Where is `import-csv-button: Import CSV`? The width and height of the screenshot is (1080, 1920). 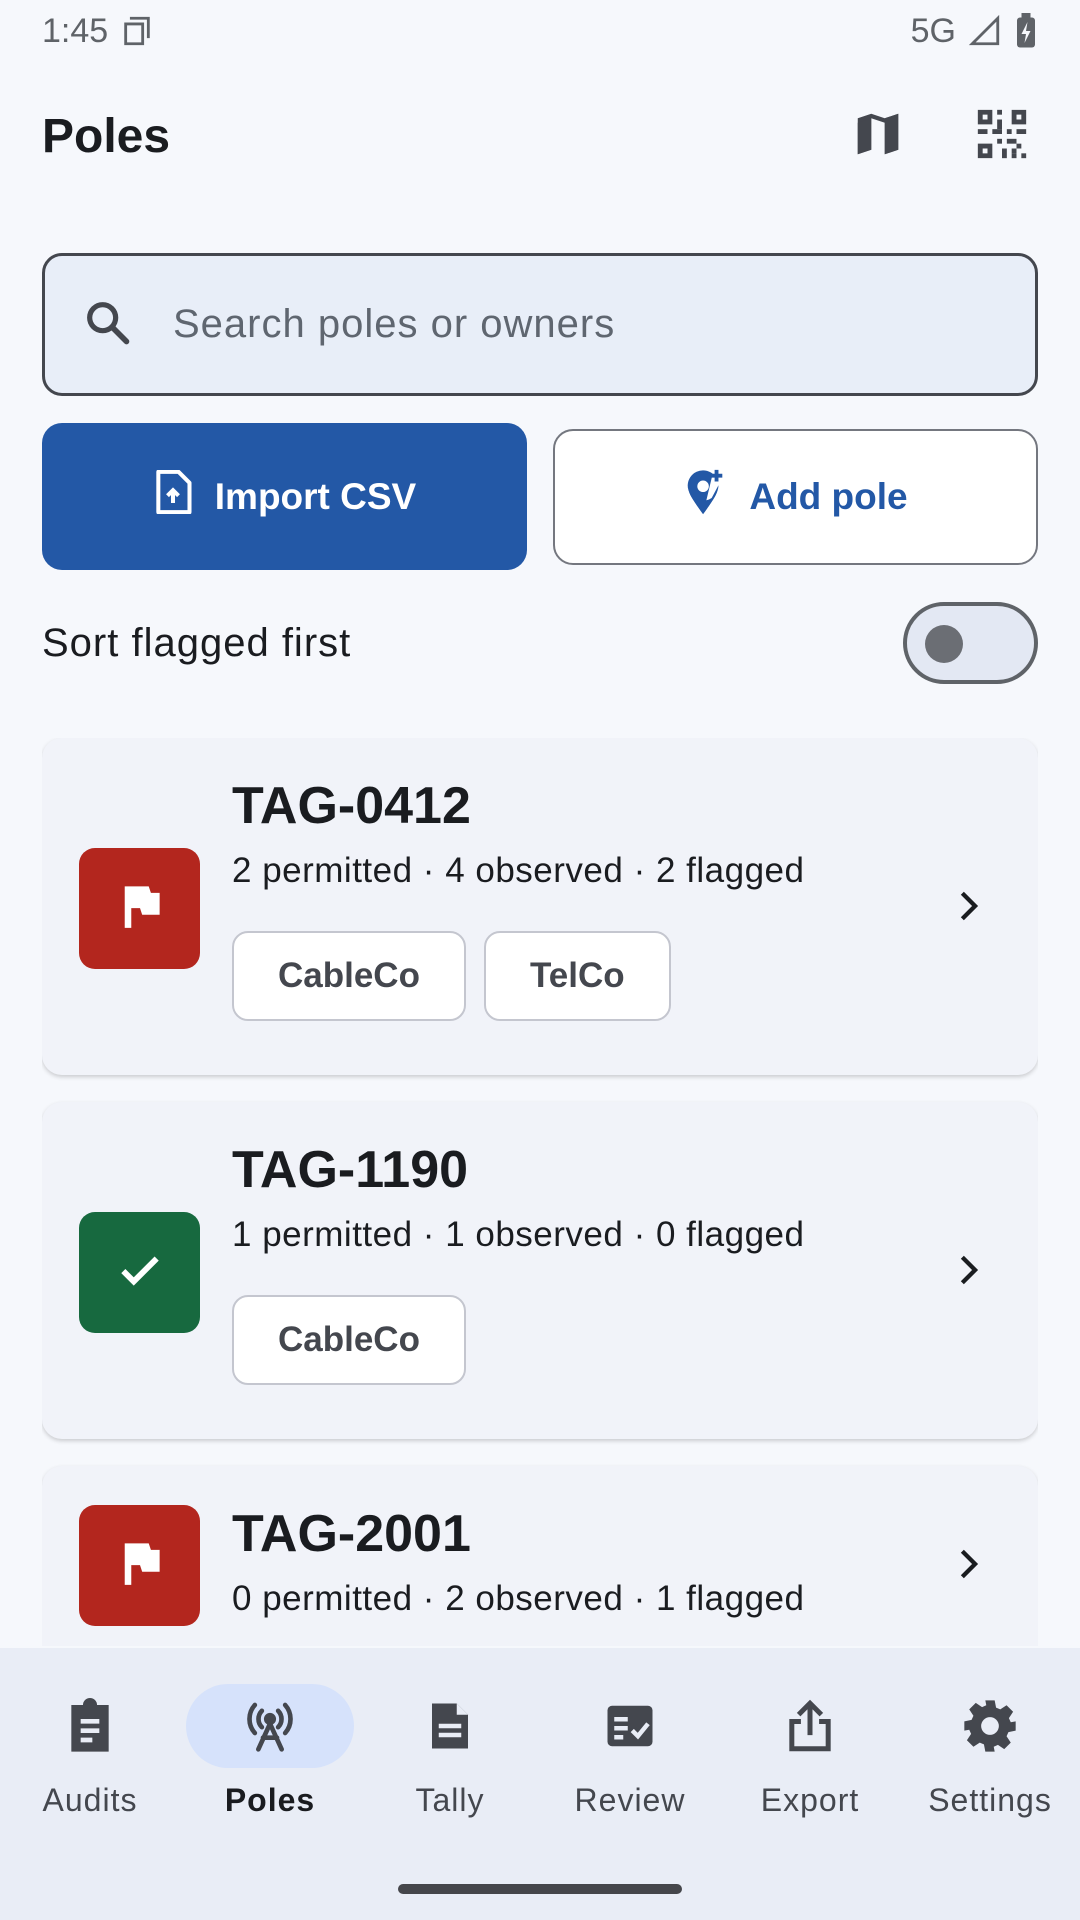
import-csv-button: Import CSV is located at coordinates (284, 496).